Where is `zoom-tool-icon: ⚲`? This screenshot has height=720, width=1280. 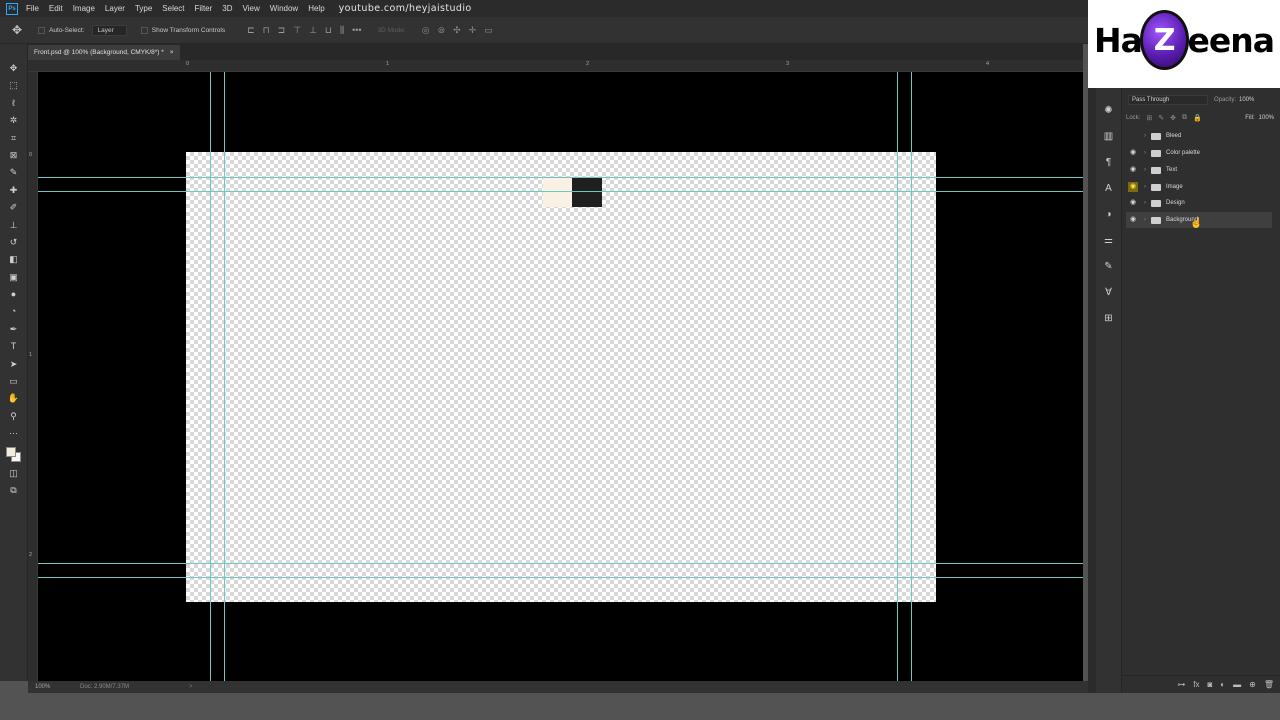 zoom-tool-icon: ⚲ is located at coordinates (14, 416).